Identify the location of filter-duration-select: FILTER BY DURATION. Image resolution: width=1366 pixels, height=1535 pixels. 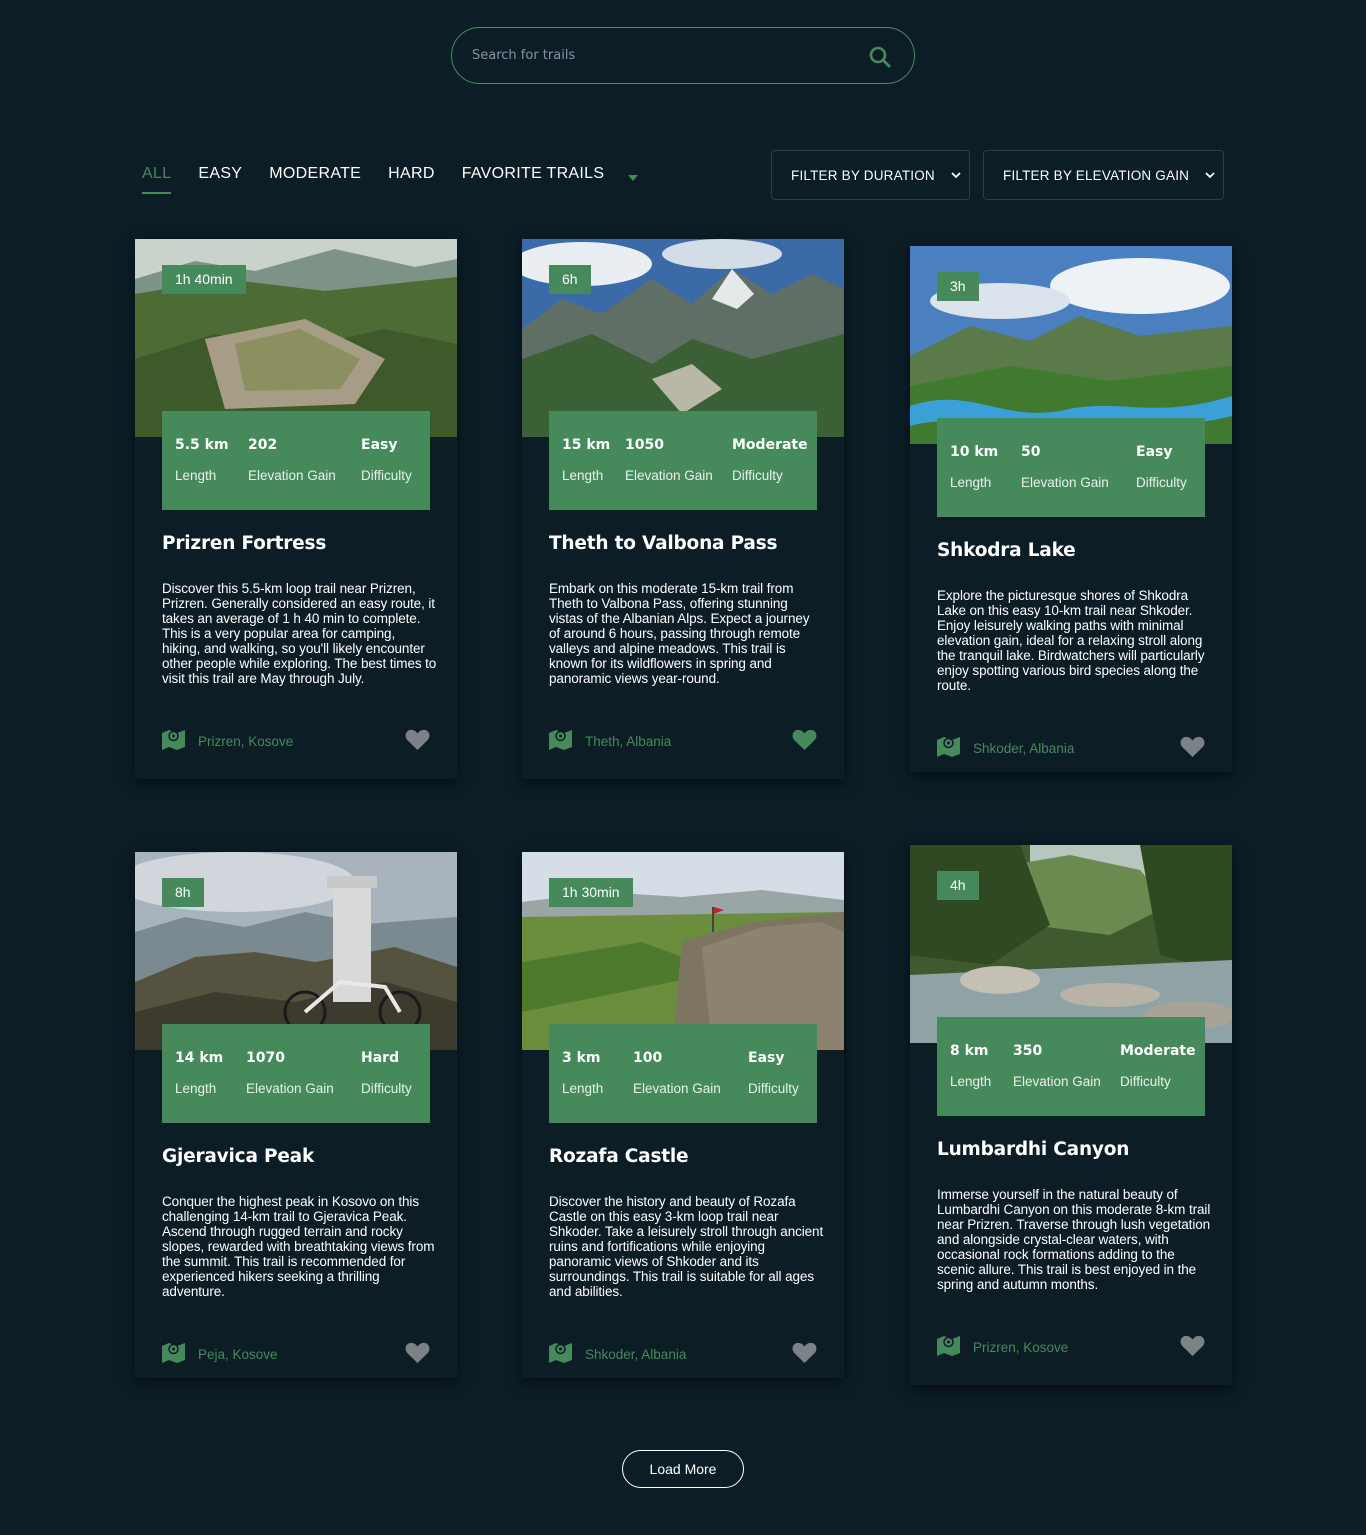
(870, 175).